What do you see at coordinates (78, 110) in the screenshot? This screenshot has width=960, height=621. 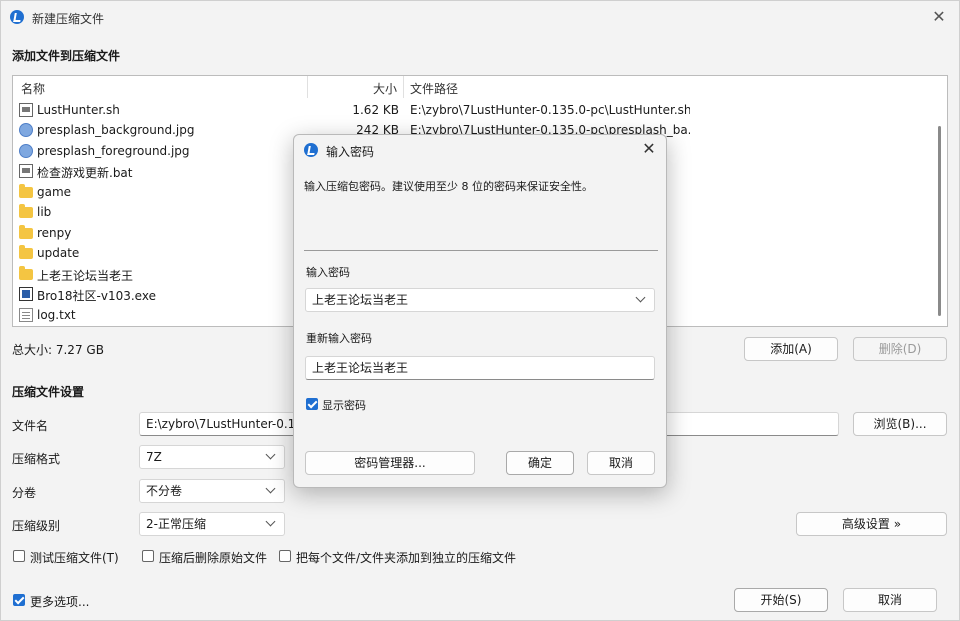 I see `file-name: LustHunter.sh` at bounding box center [78, 110].